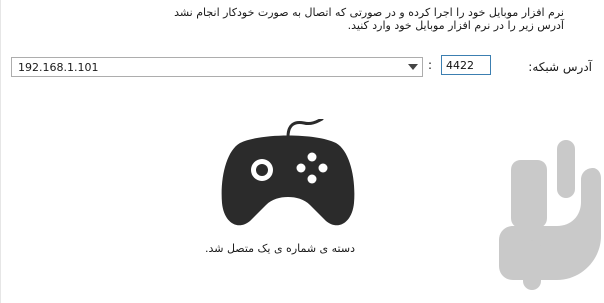 The width and height of the screenshot is (604, 303). I want to click on chevron-down-icon, so click(413, 67).